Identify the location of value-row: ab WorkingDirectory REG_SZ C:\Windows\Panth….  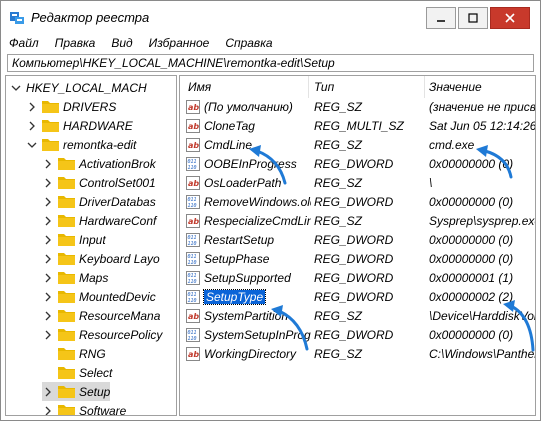
(357, 354).